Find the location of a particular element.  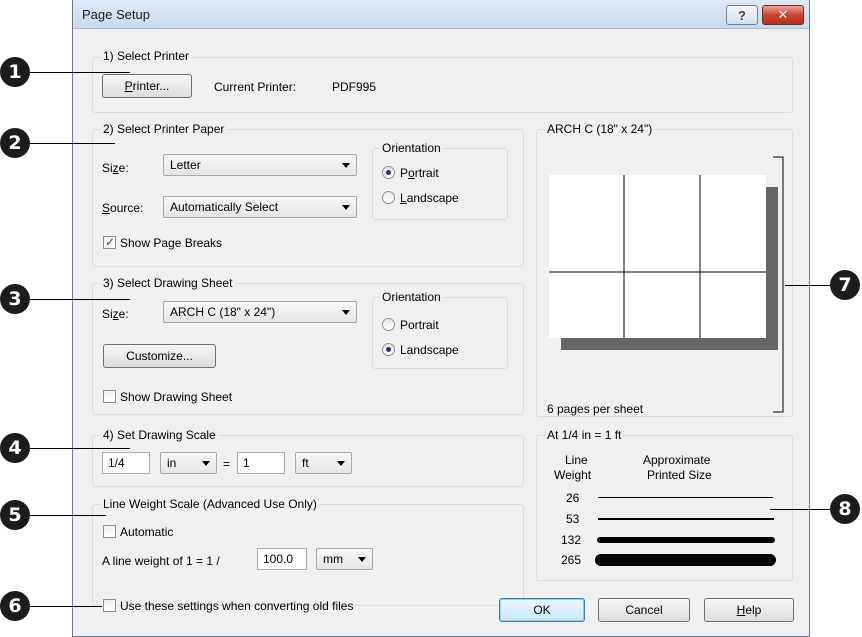

help-label-mnemonic: H is located at coordinates (741, 610).